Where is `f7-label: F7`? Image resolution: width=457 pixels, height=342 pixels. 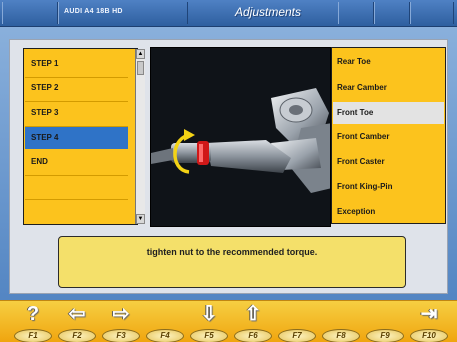 f7-label: F7 is located at coordinates (297, 335).